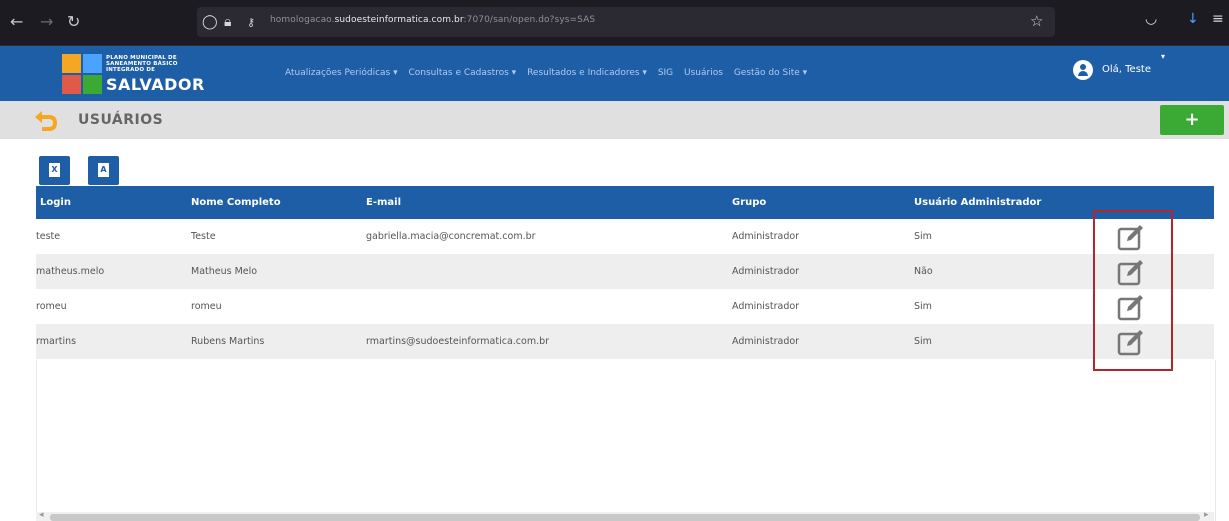 This screenshot has height=521, width=1229. I want to click on back-icon, so click(46, 120).